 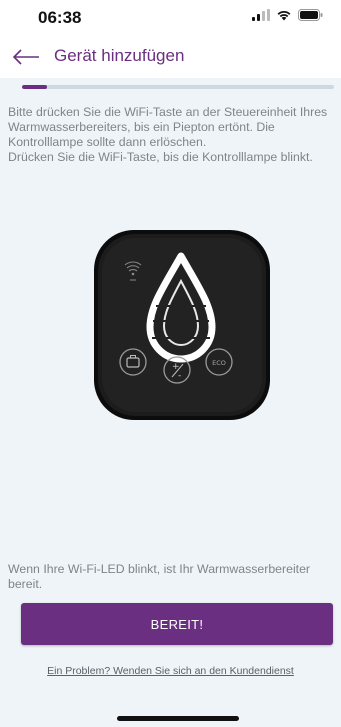 I want to click on progress-fill, so click(x=34, y=87).